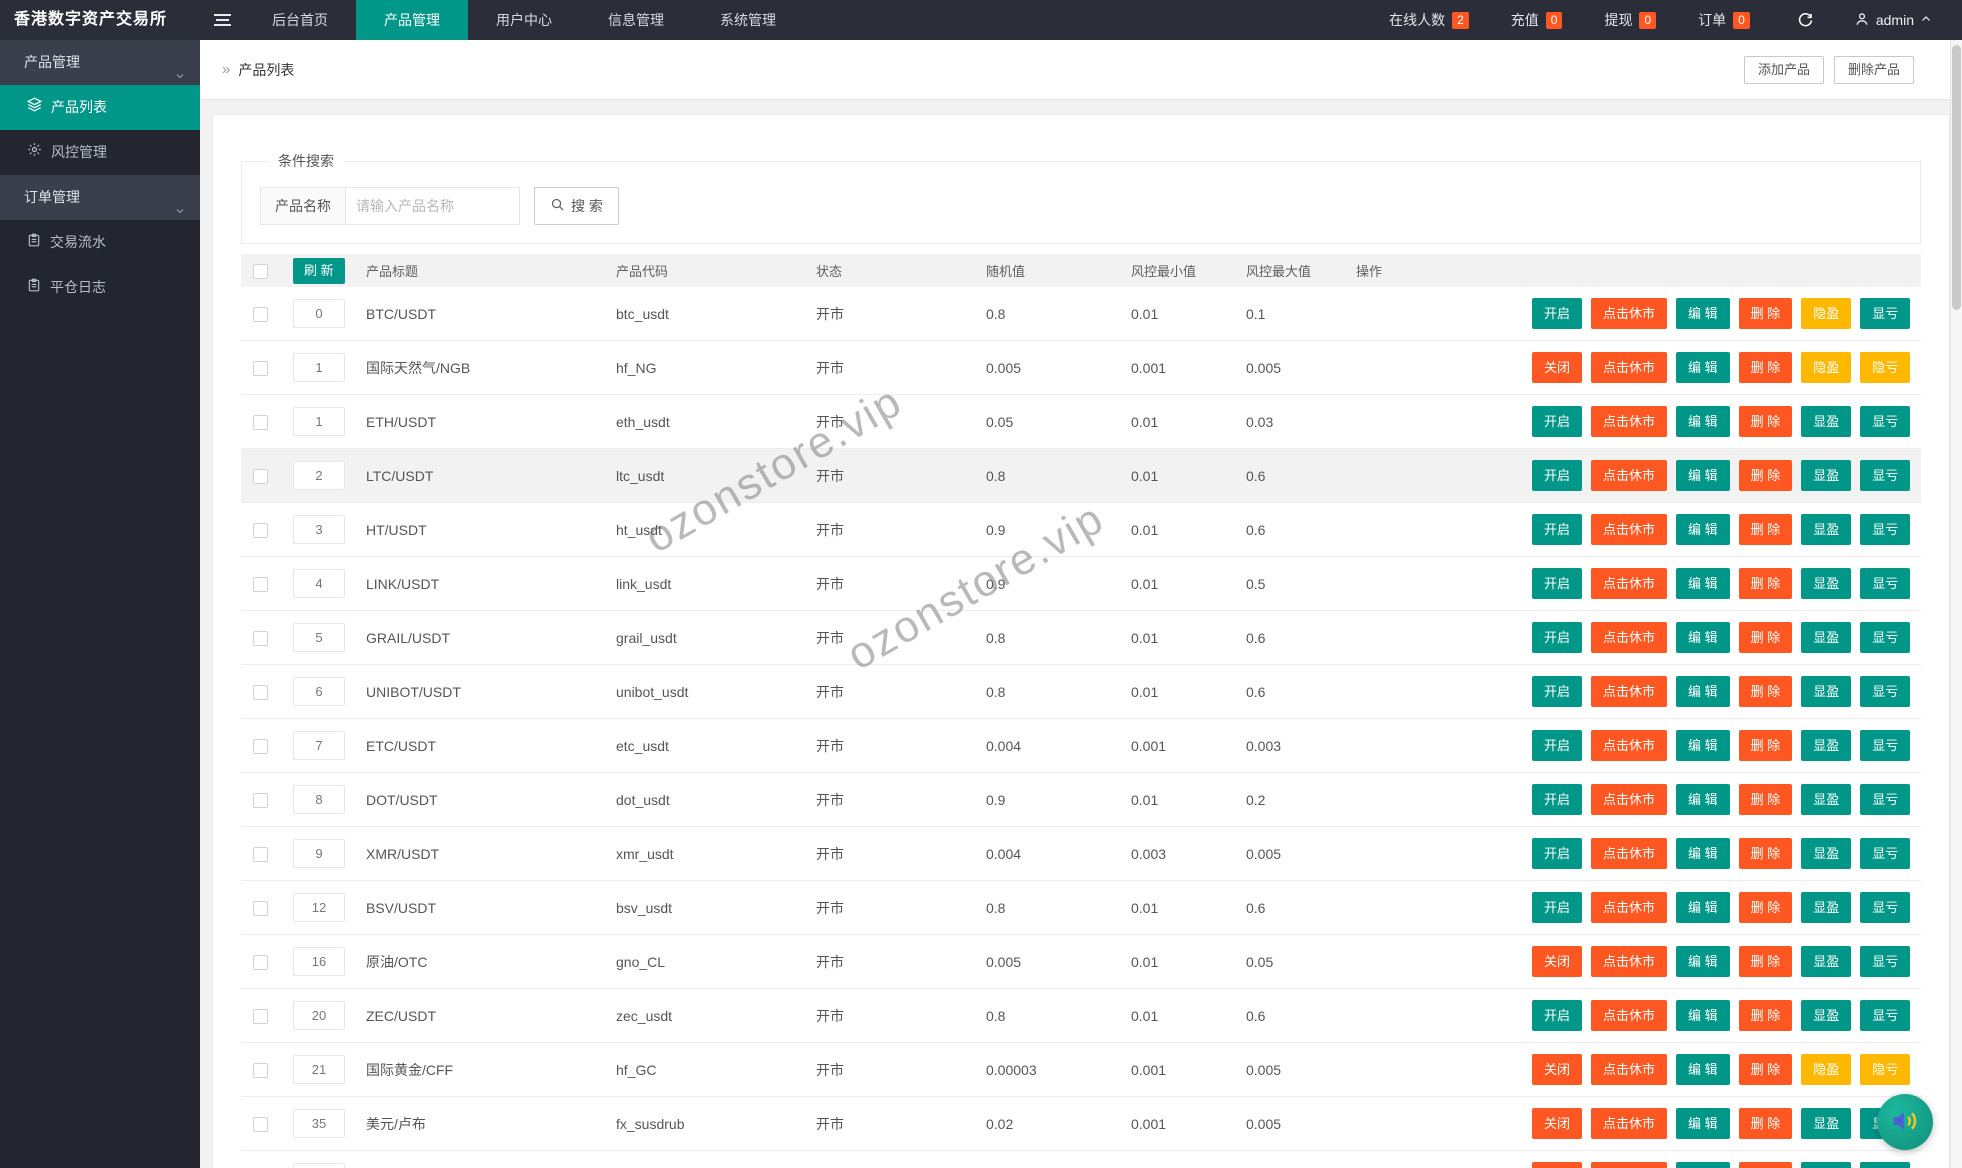 The height and width of the screenshot is (1168, 1962). I want to click on select-all-checkbox, so click(260, 271).